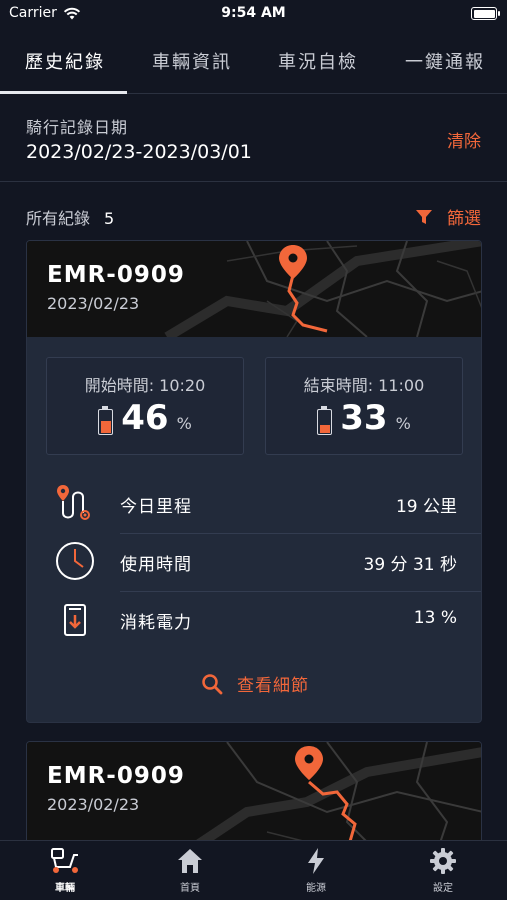 This screenshot has height=900, width=507. Describe the element at coordinates (445, 61) in the screenshot. I see `tab-one-click-report: 一鍵通報` at that location.